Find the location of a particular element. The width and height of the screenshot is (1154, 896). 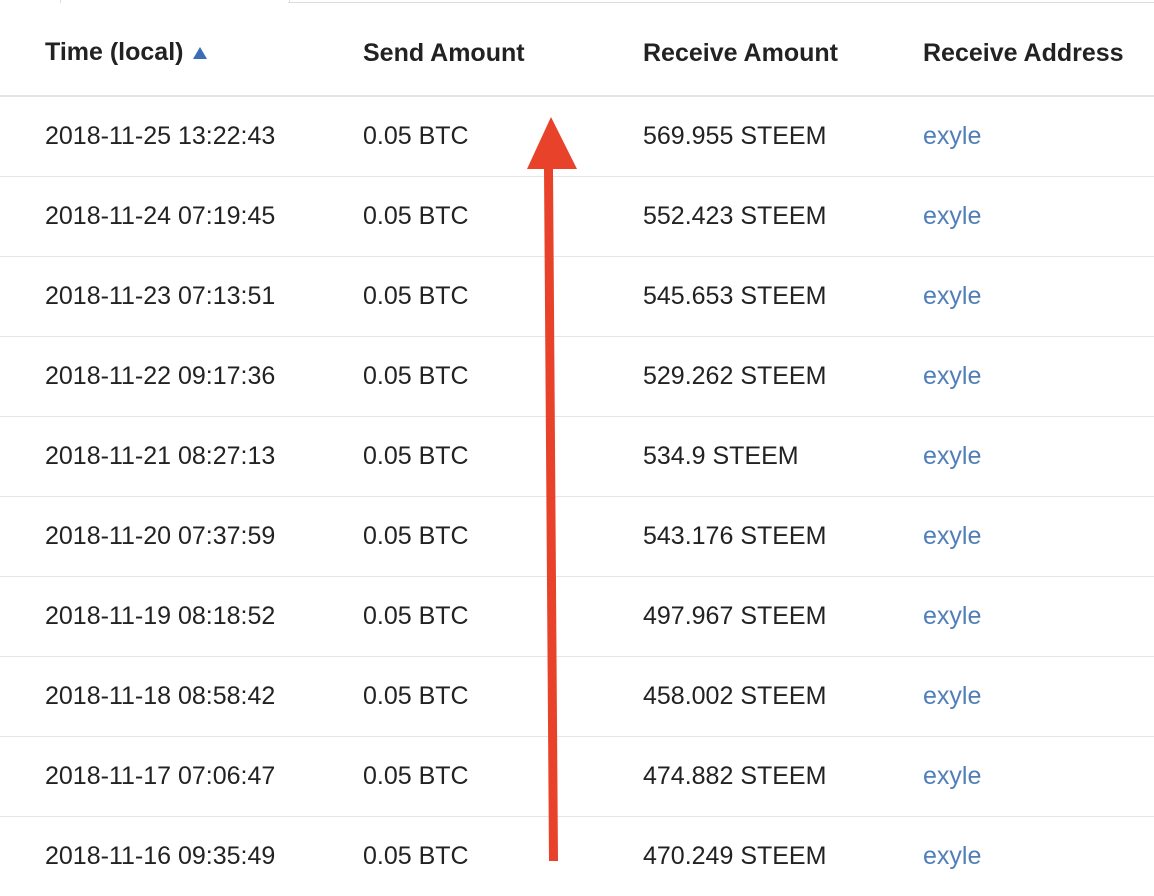

tab-divider is located at coordinates (721, 2).